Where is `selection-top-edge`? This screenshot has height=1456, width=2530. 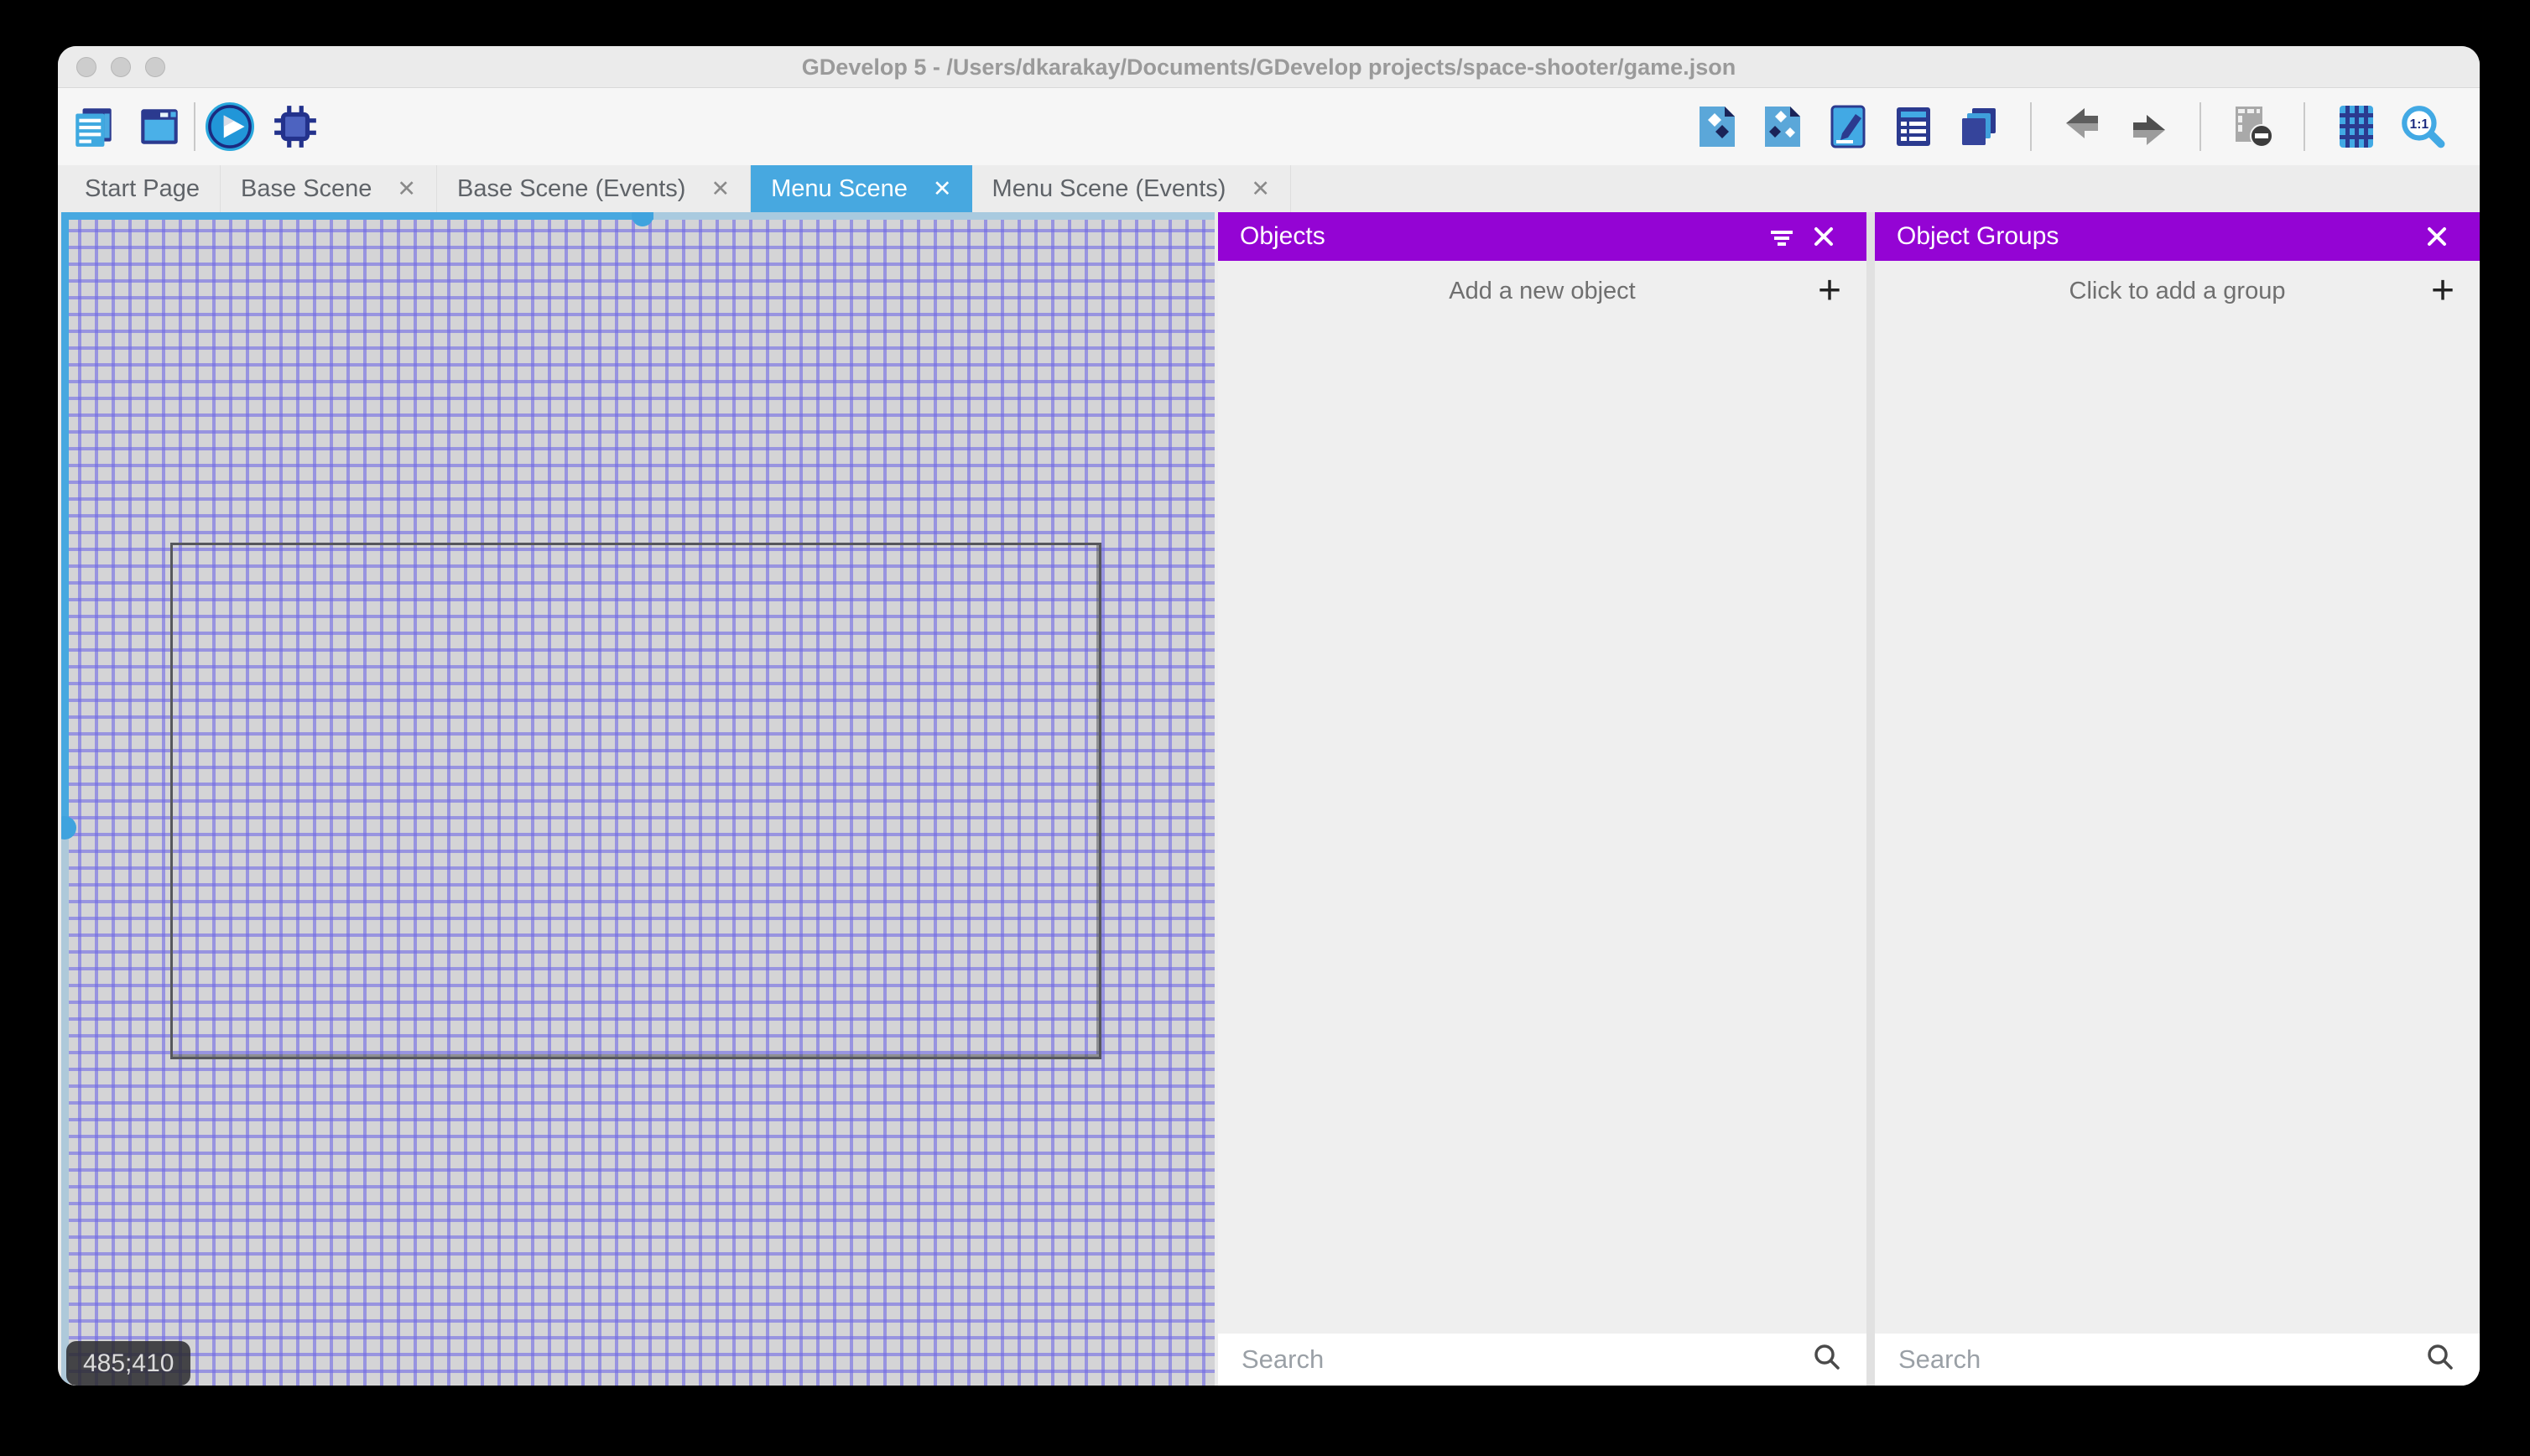 selection-top-edge is located at coordinates (357, 216).